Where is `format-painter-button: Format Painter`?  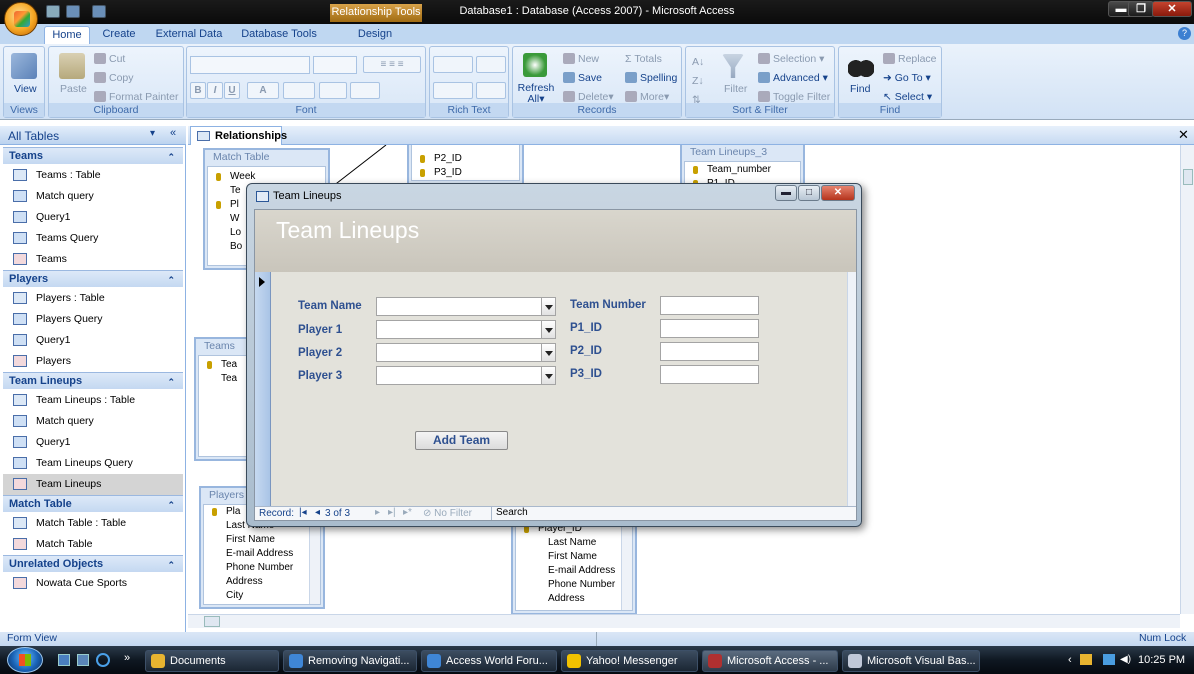
format-painter-button: Format Painter is located at coordinates (136, 97).